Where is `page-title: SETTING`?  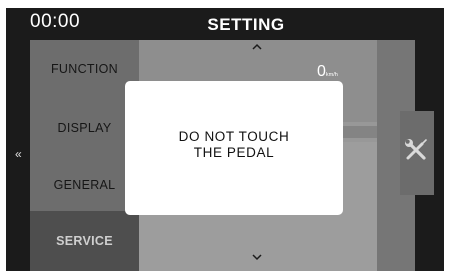 page-title: SETTING is located at coordinates (246, 24).